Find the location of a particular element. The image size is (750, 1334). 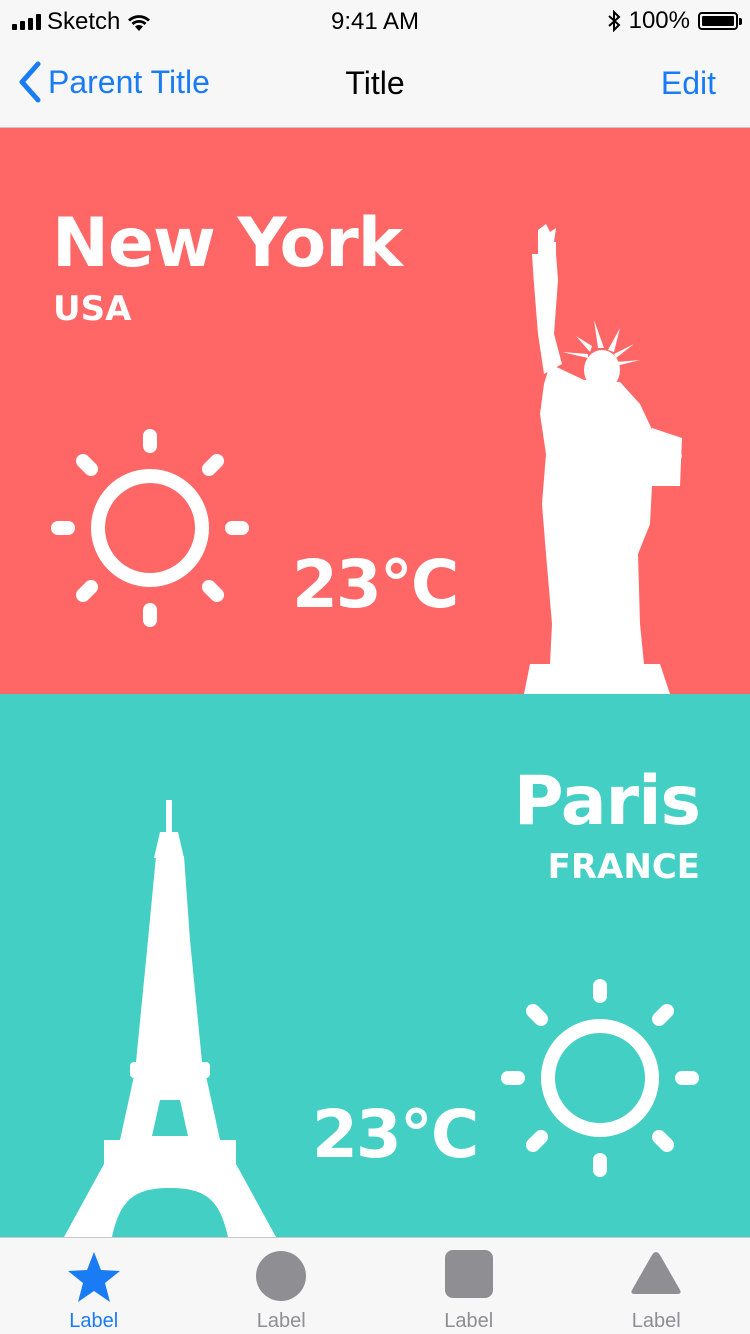

tab-star: Label is located at coordinates (94, 1286).